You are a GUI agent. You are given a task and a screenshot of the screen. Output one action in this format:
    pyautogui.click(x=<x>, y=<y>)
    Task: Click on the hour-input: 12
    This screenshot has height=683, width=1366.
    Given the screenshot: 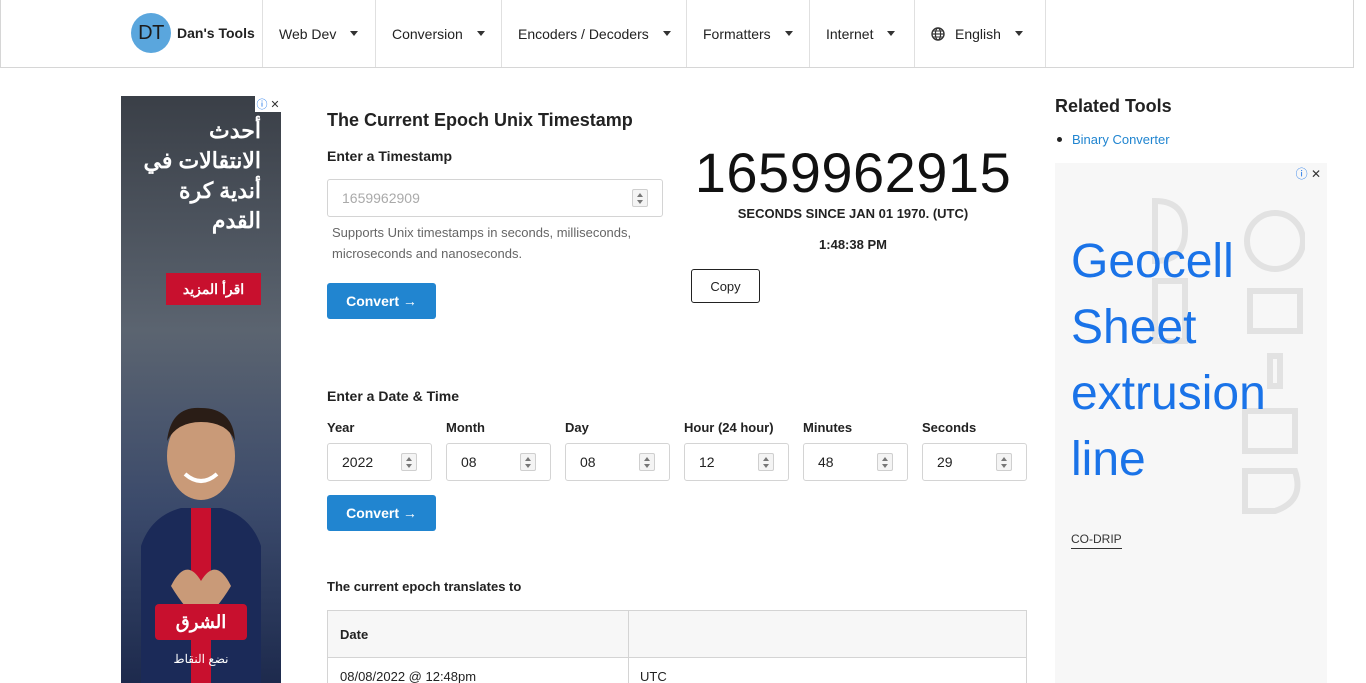 What is the action you would take?
    pyautogui.click(x=736, y=462)
    